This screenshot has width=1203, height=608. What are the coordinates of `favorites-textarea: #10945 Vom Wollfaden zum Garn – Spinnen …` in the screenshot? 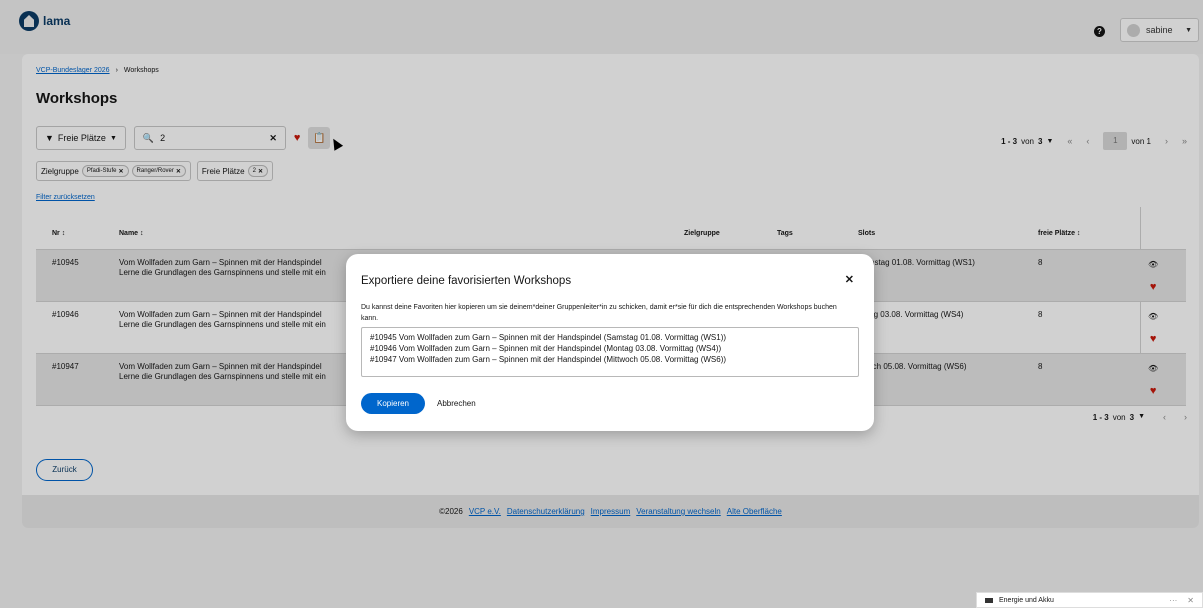 It's located at (610, 352).